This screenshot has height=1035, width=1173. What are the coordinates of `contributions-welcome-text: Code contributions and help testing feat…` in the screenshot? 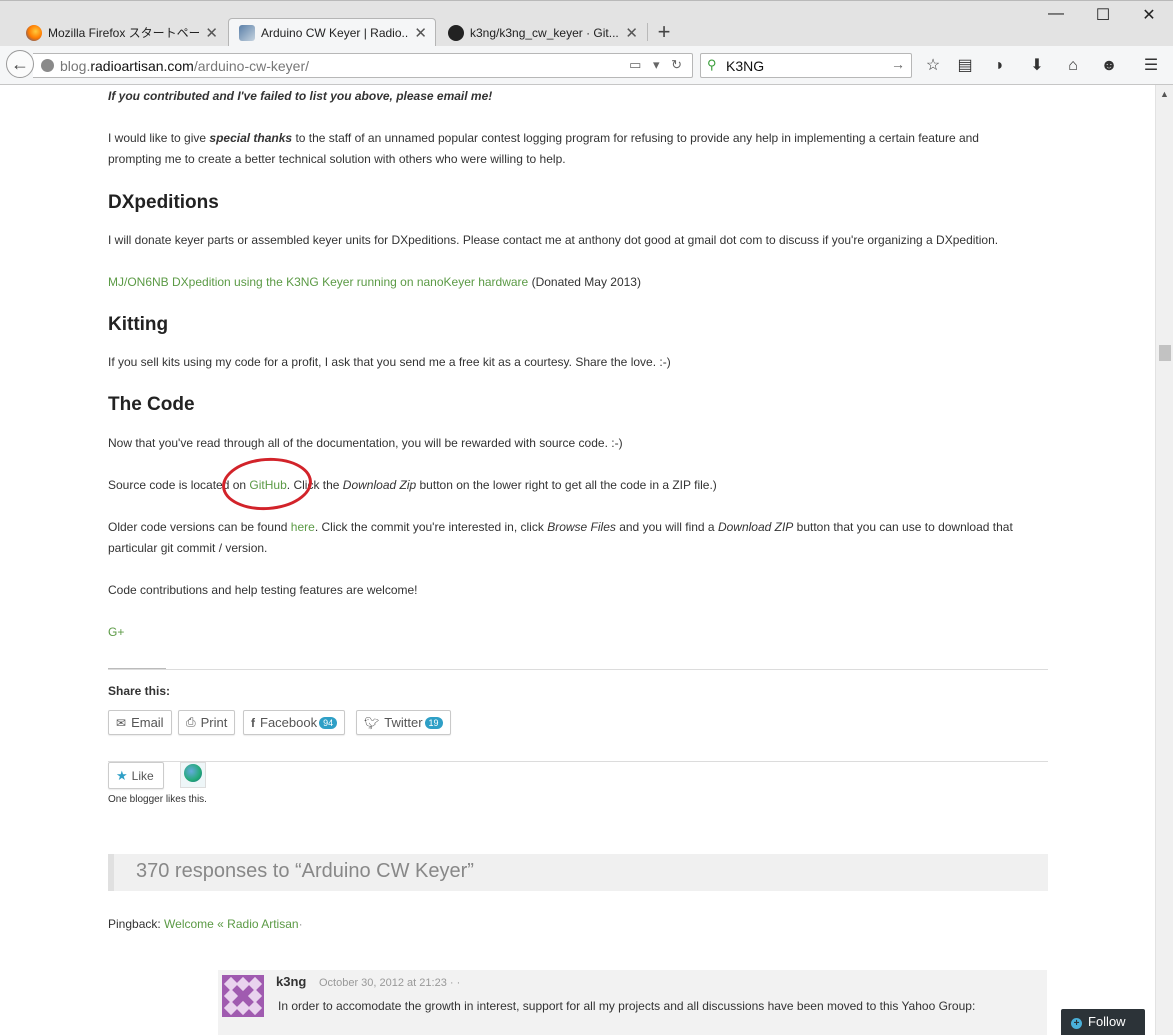 It's located at (263, 590).